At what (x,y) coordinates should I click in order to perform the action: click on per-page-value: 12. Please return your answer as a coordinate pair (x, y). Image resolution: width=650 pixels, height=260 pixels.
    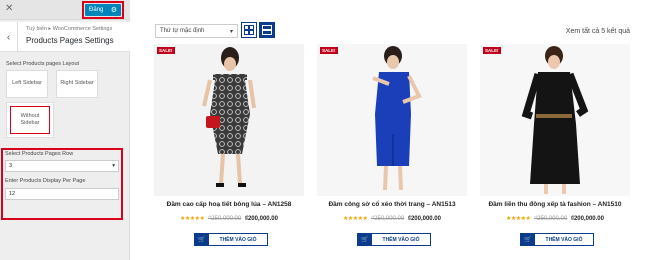
    Looking at the image, I should click on (12, 194).